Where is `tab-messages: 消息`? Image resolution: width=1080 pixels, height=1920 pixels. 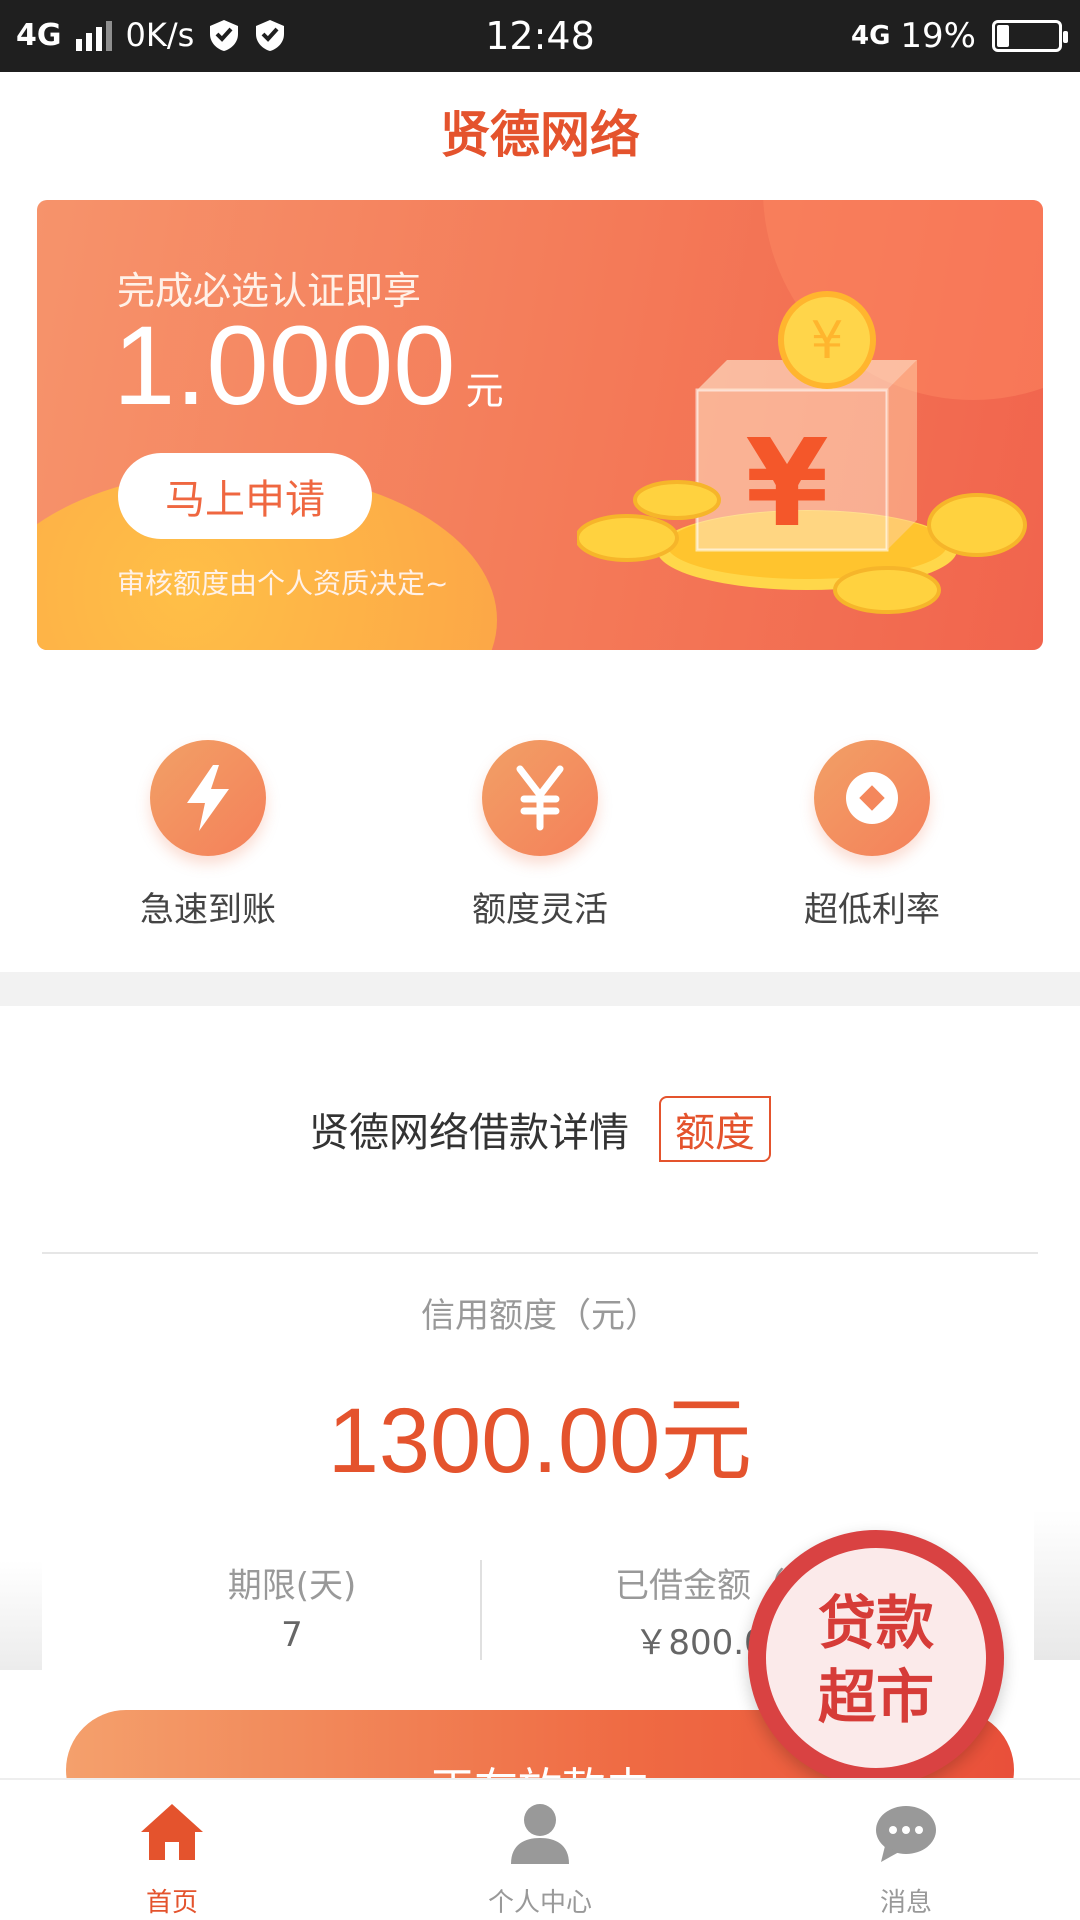
tab-messages: 消息 is located at coordinates (906, 1858).